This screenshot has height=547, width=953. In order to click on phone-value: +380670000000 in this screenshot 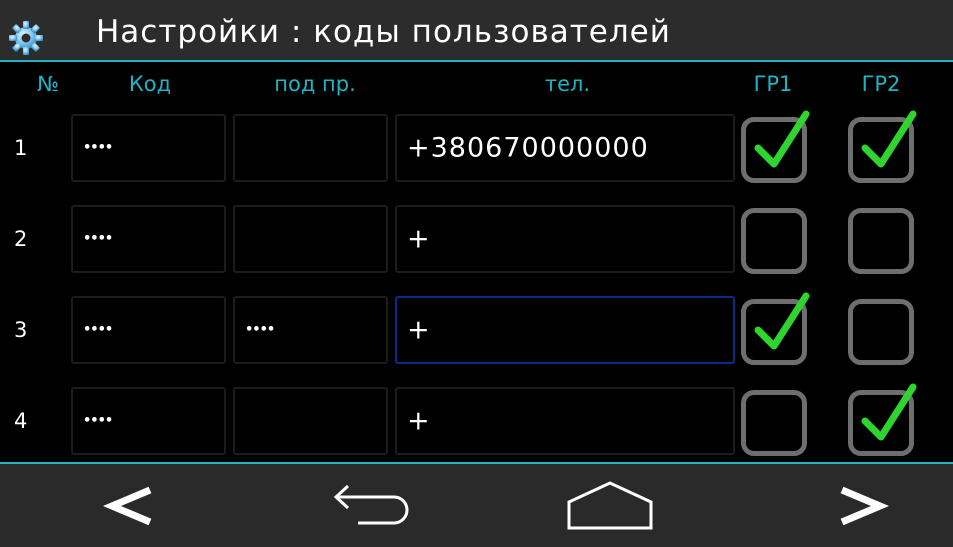, I will do `click(528, 148)`.